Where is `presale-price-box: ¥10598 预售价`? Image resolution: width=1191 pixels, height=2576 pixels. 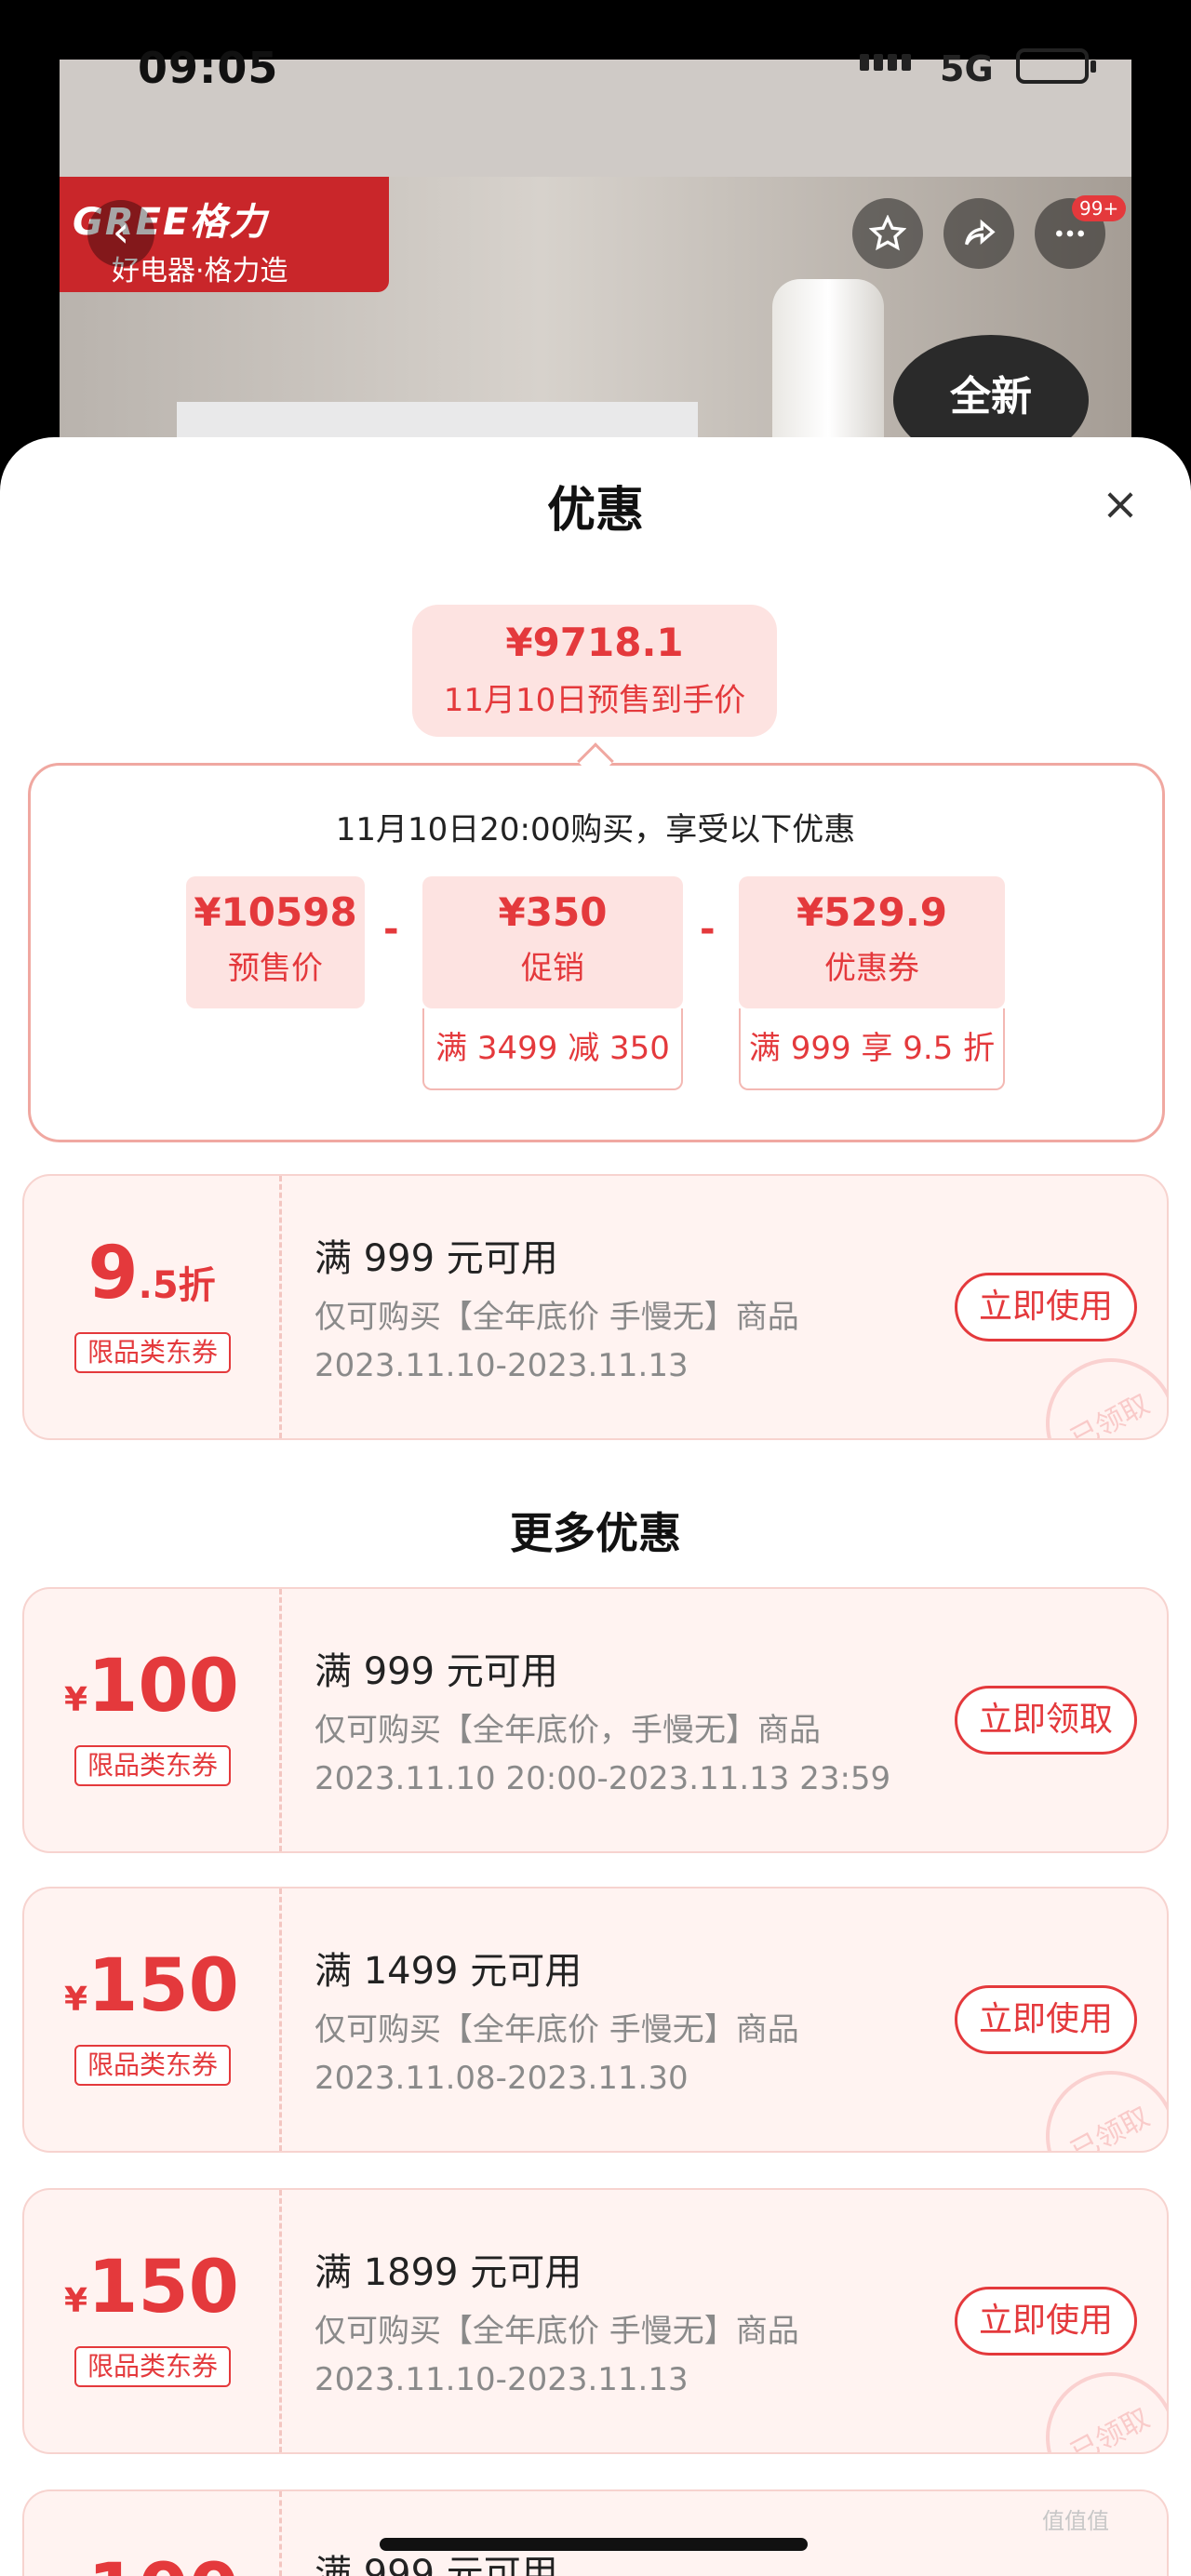
presale-price-box: ¥10598 预售价 is located at coordinates (275, 942).